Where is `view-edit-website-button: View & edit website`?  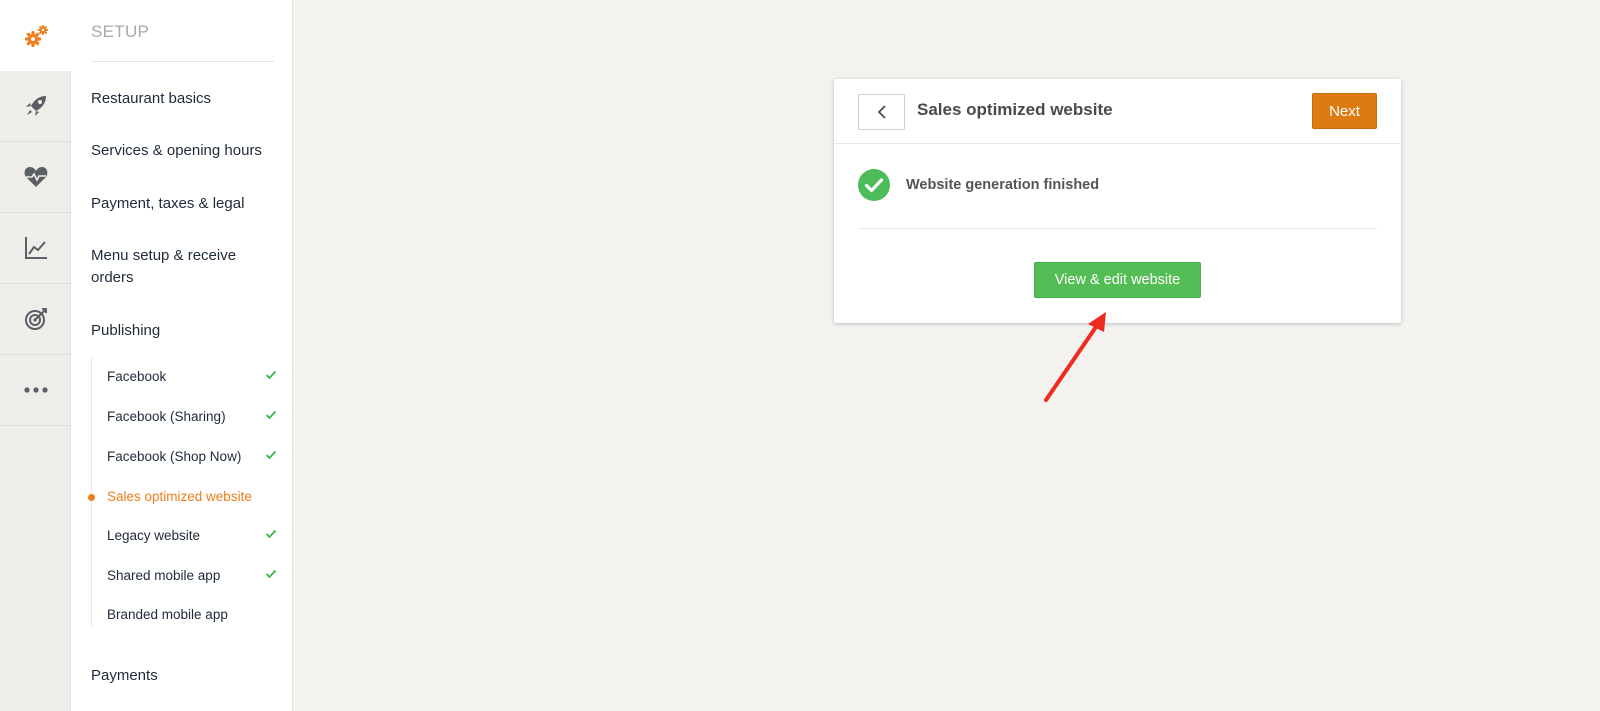
view-edit-website-button: View & edit website is located at coordinates (1117, 280).